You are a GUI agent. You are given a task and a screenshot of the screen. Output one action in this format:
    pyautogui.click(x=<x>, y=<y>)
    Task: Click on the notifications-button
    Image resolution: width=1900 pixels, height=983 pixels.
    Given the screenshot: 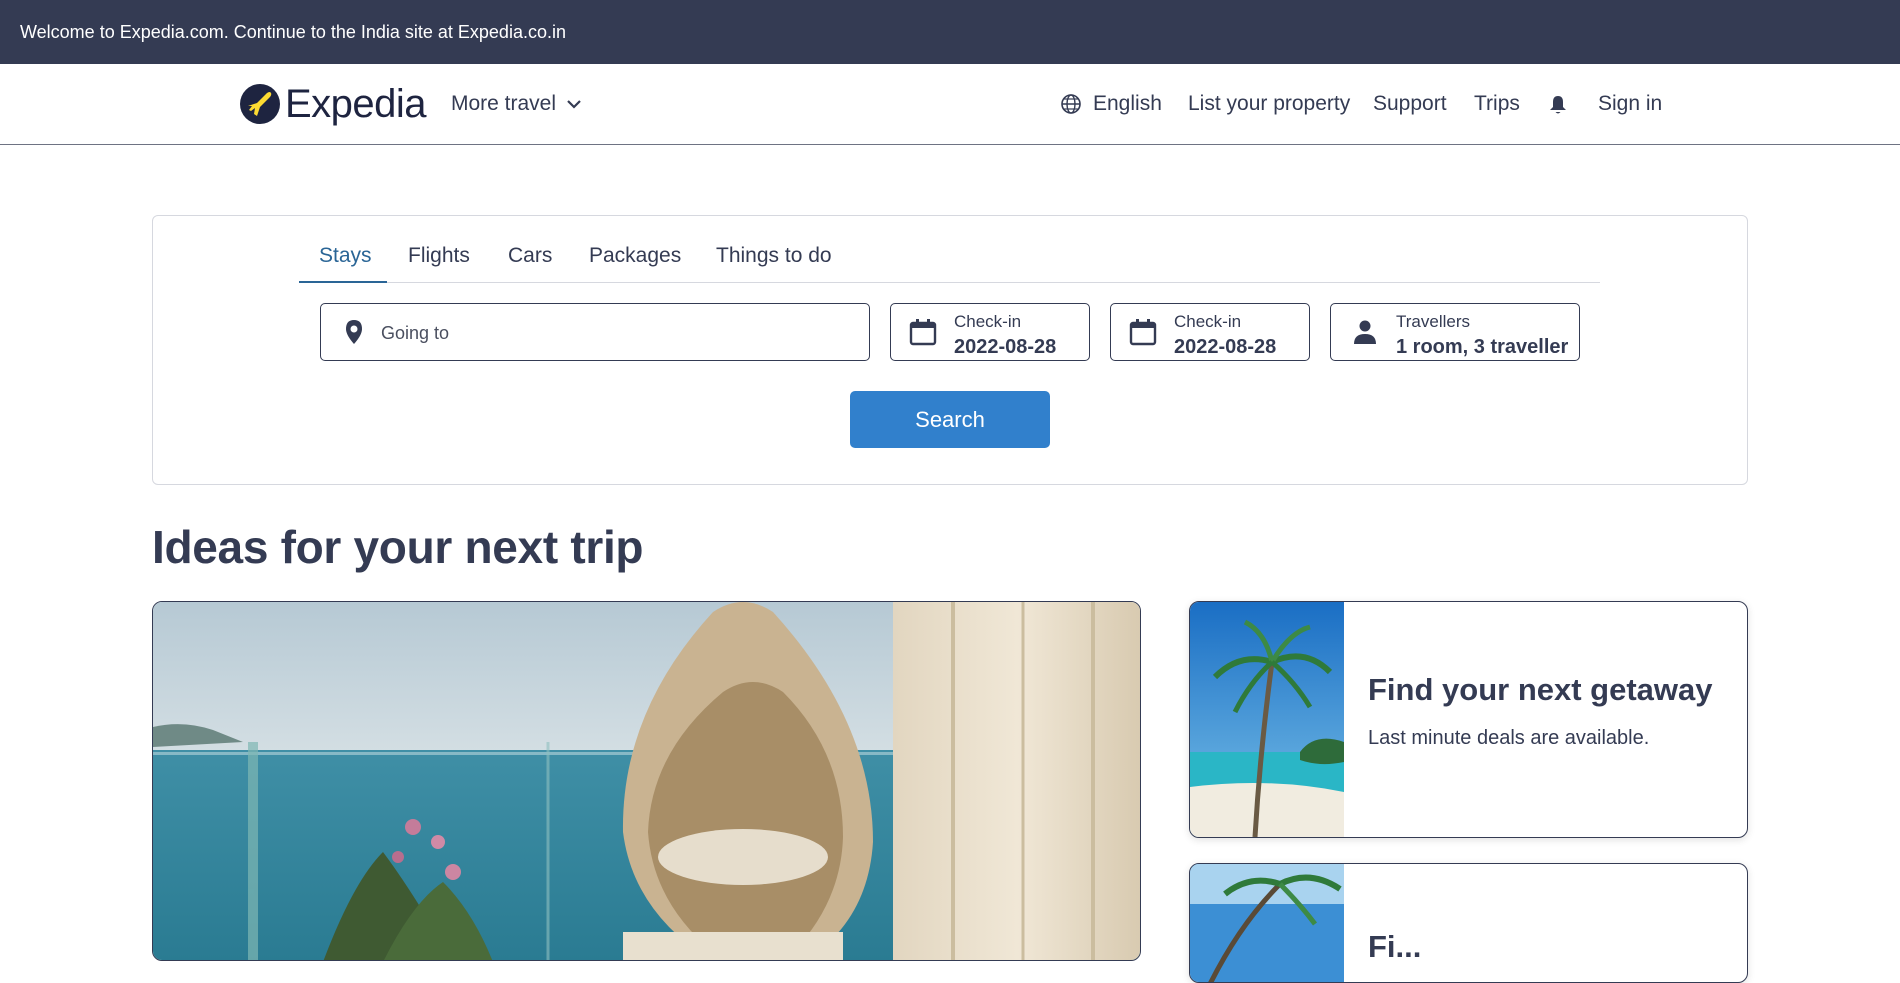 What is the action you would take?
    pyautogui.click(x=1558, y=105)
    